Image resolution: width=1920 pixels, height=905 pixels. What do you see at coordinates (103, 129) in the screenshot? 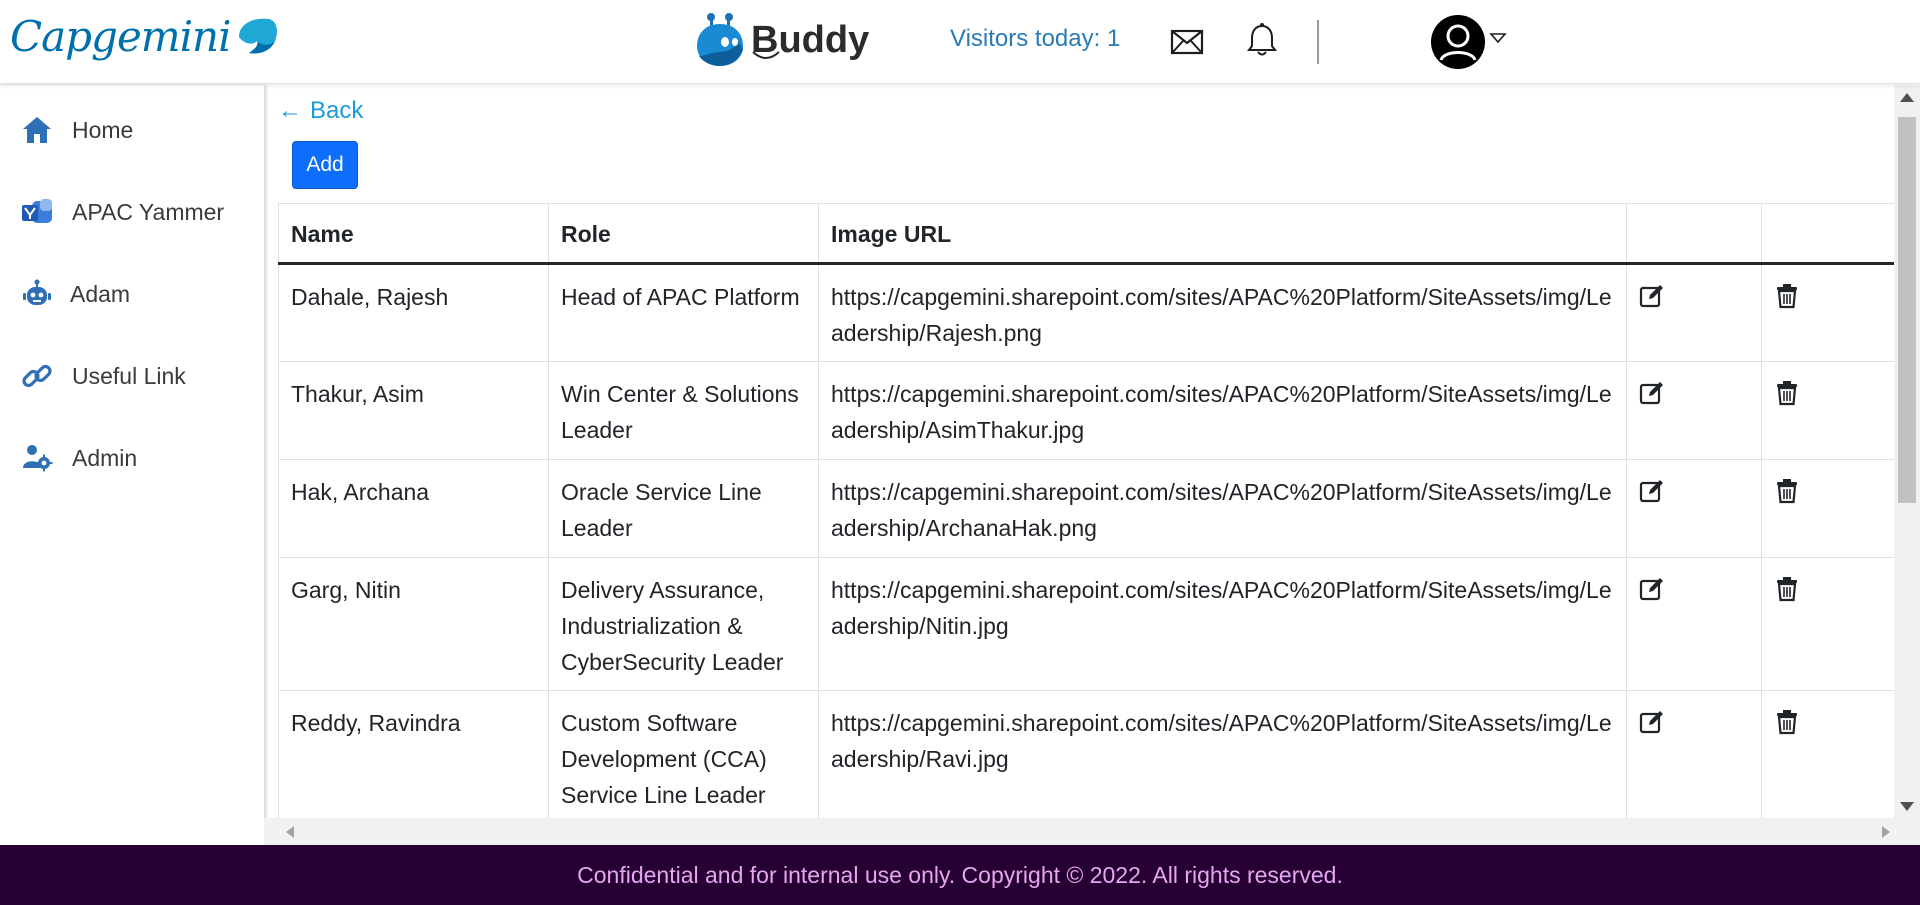
I see `sidebar-item-label: Home` at bounding box center [103, 129].